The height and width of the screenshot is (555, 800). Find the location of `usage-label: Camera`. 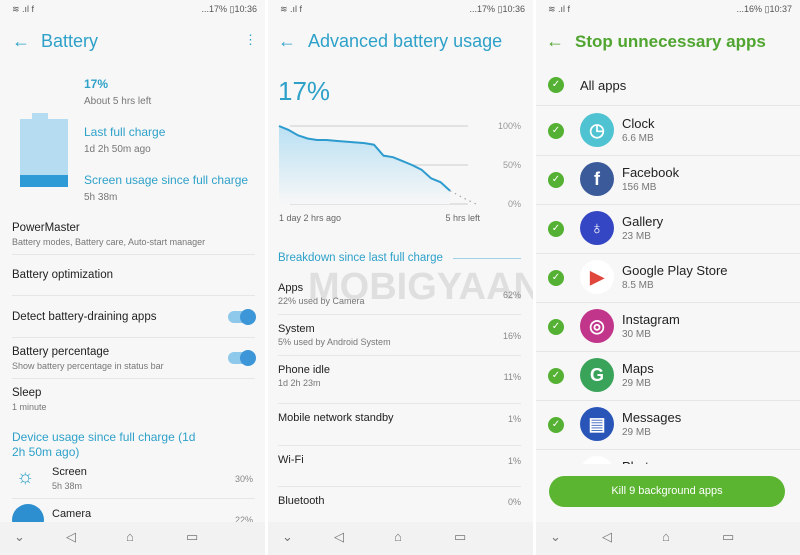

usage-label: Camera is located at coordinates (71, 514).